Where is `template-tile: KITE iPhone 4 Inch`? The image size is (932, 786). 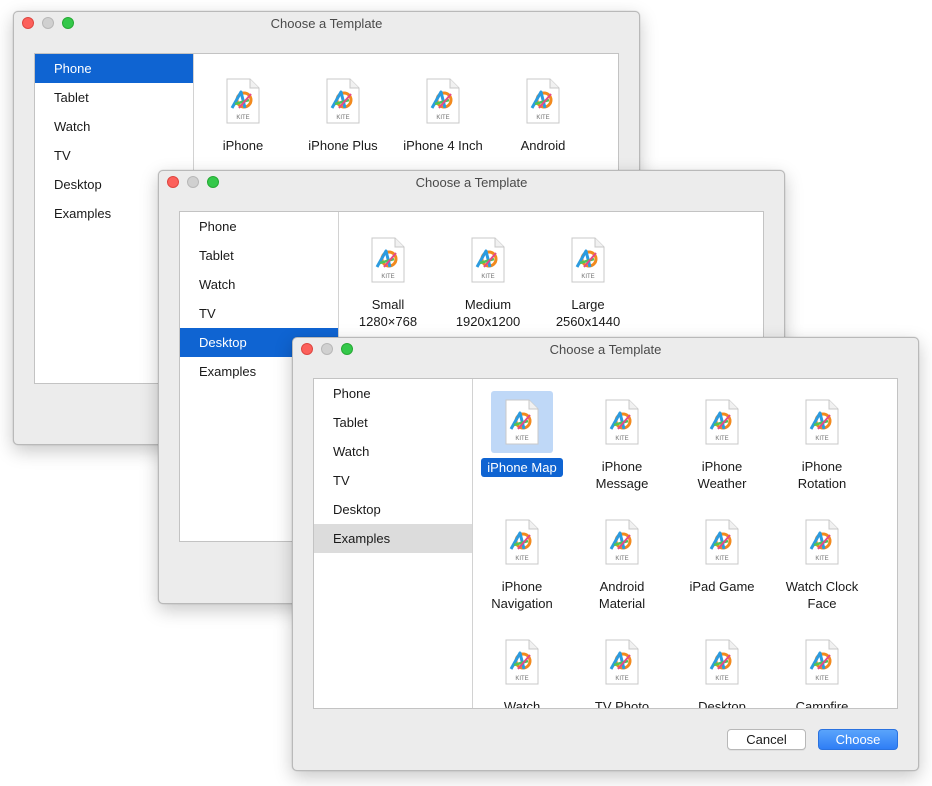 template-tile: KITE iPhone 4 Inch is located at coordinates (443, 112).